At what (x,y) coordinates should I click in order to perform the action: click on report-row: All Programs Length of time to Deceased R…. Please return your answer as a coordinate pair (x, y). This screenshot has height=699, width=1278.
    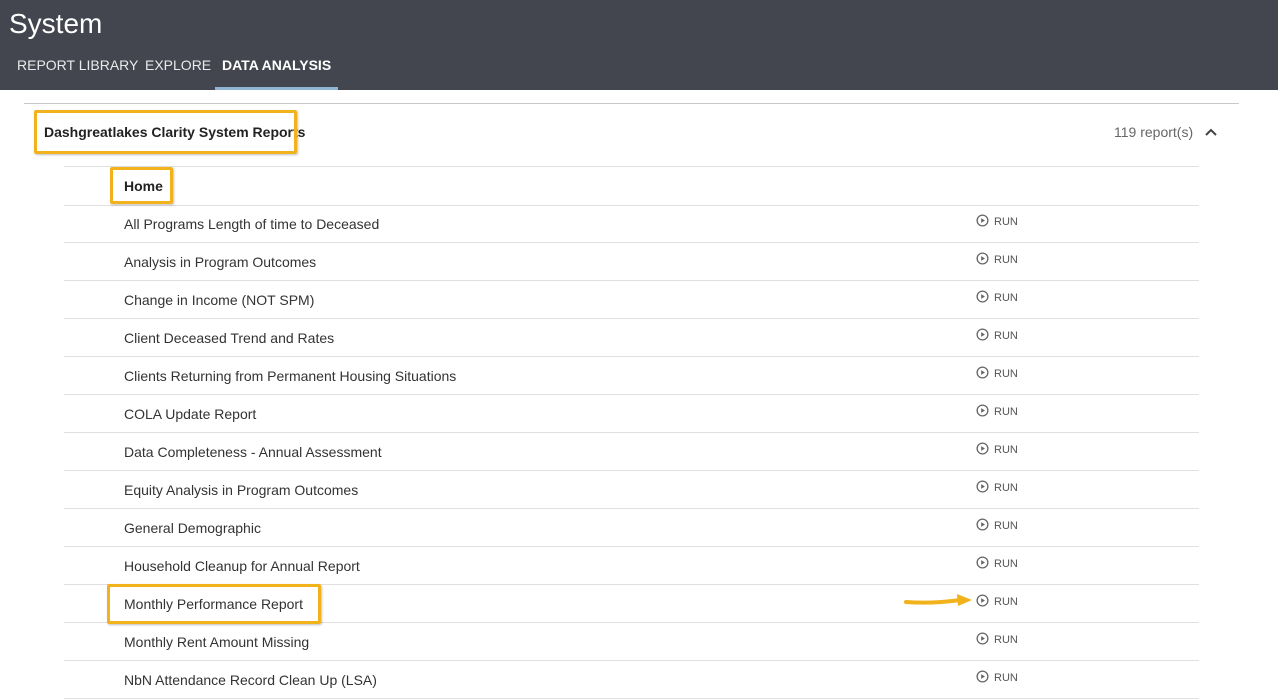
    Looking at the image, I should click on (631, 224).